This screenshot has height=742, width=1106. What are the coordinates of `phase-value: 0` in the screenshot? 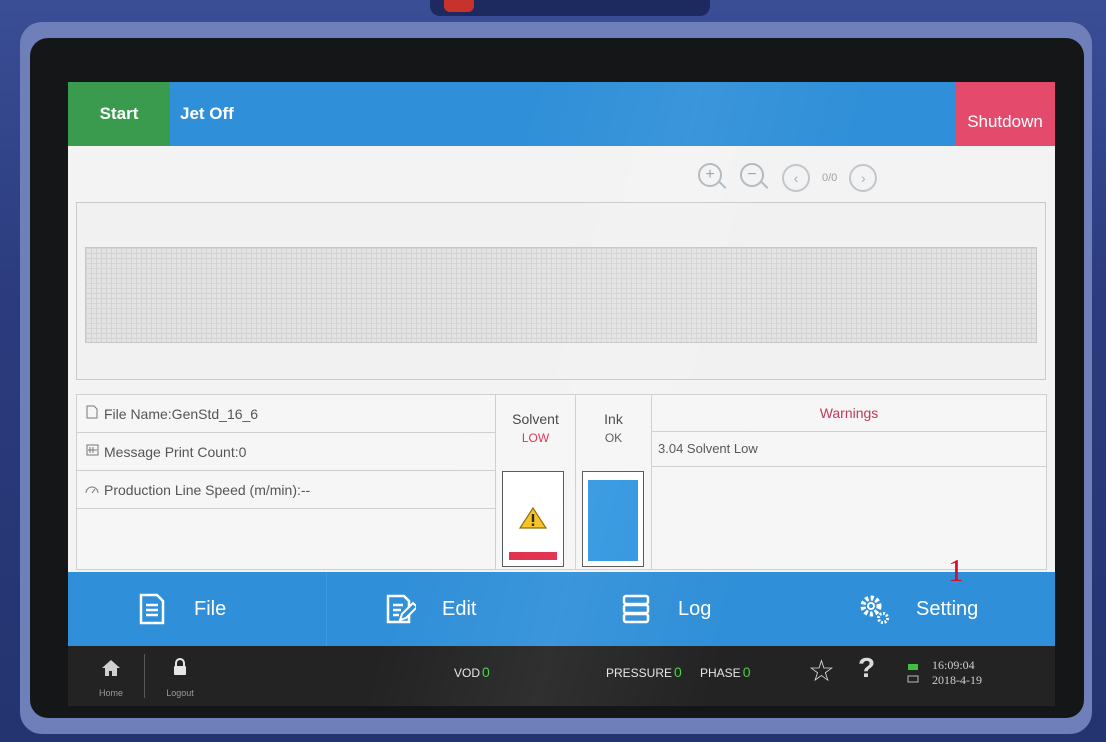 It's located at (746, 672).